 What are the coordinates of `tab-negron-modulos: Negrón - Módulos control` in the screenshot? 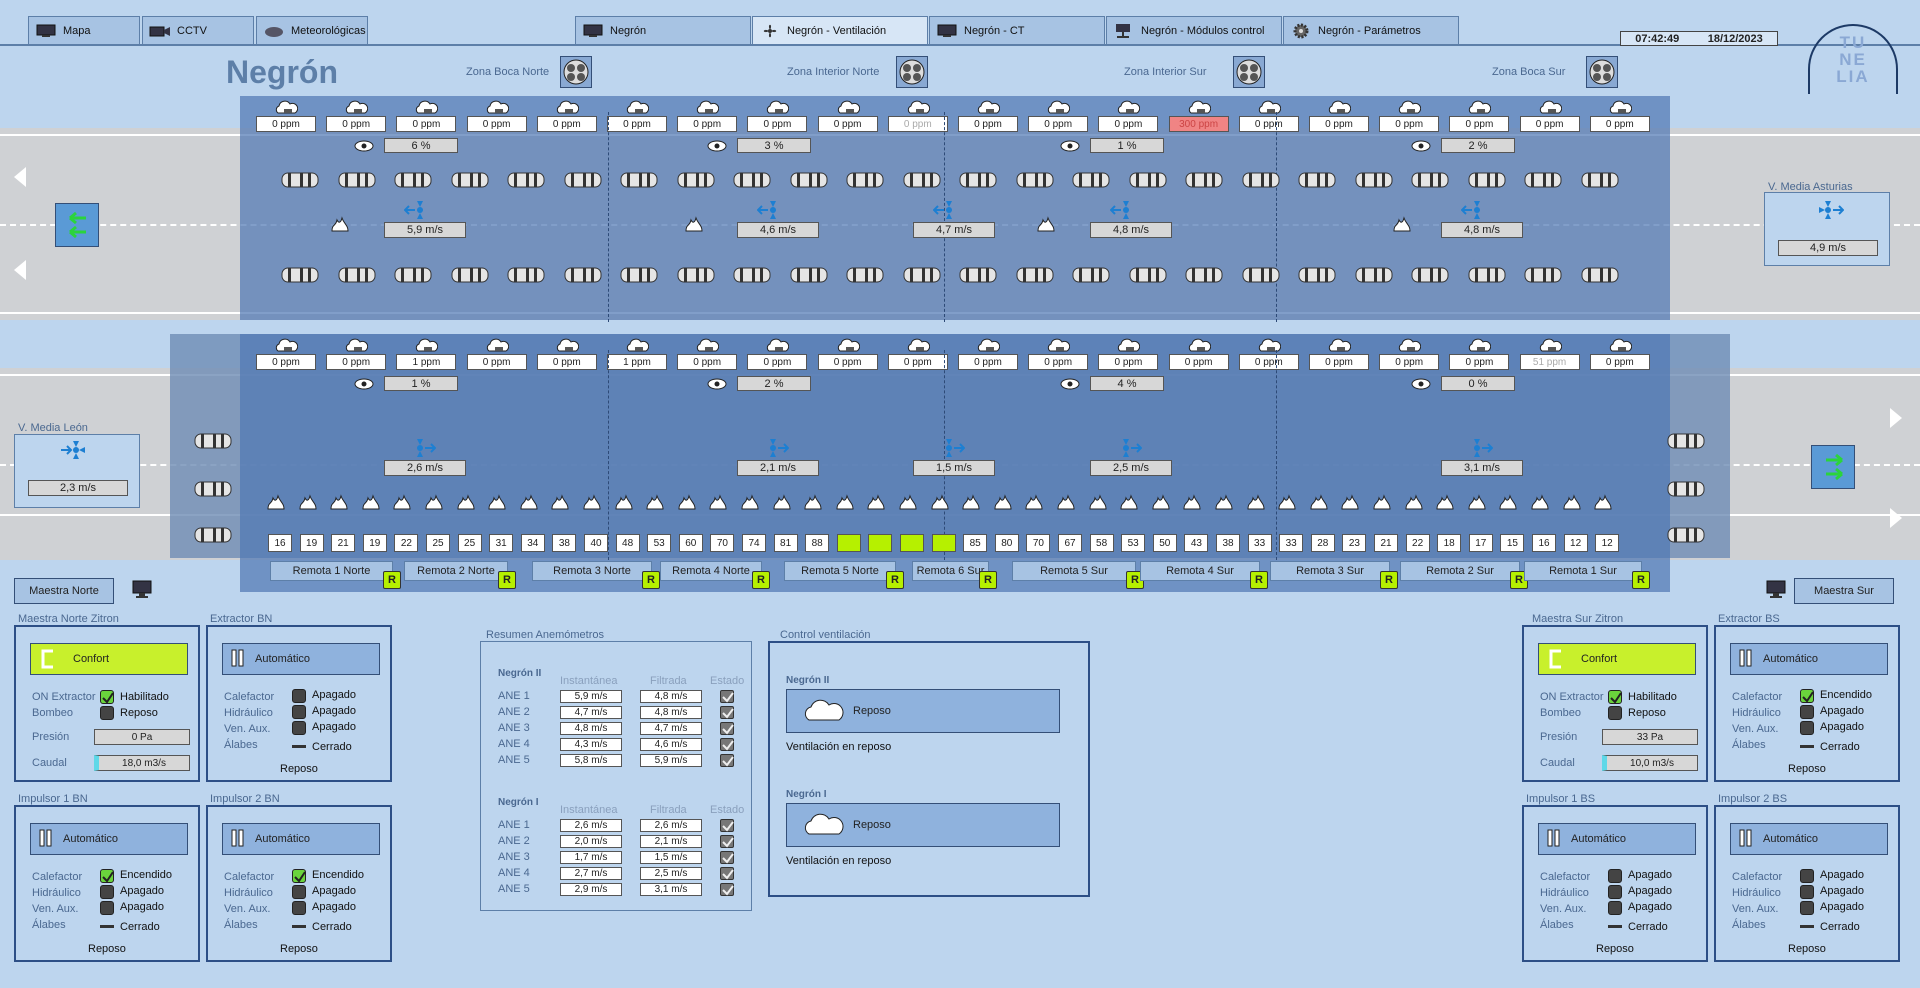 It's located at (1194, 30).